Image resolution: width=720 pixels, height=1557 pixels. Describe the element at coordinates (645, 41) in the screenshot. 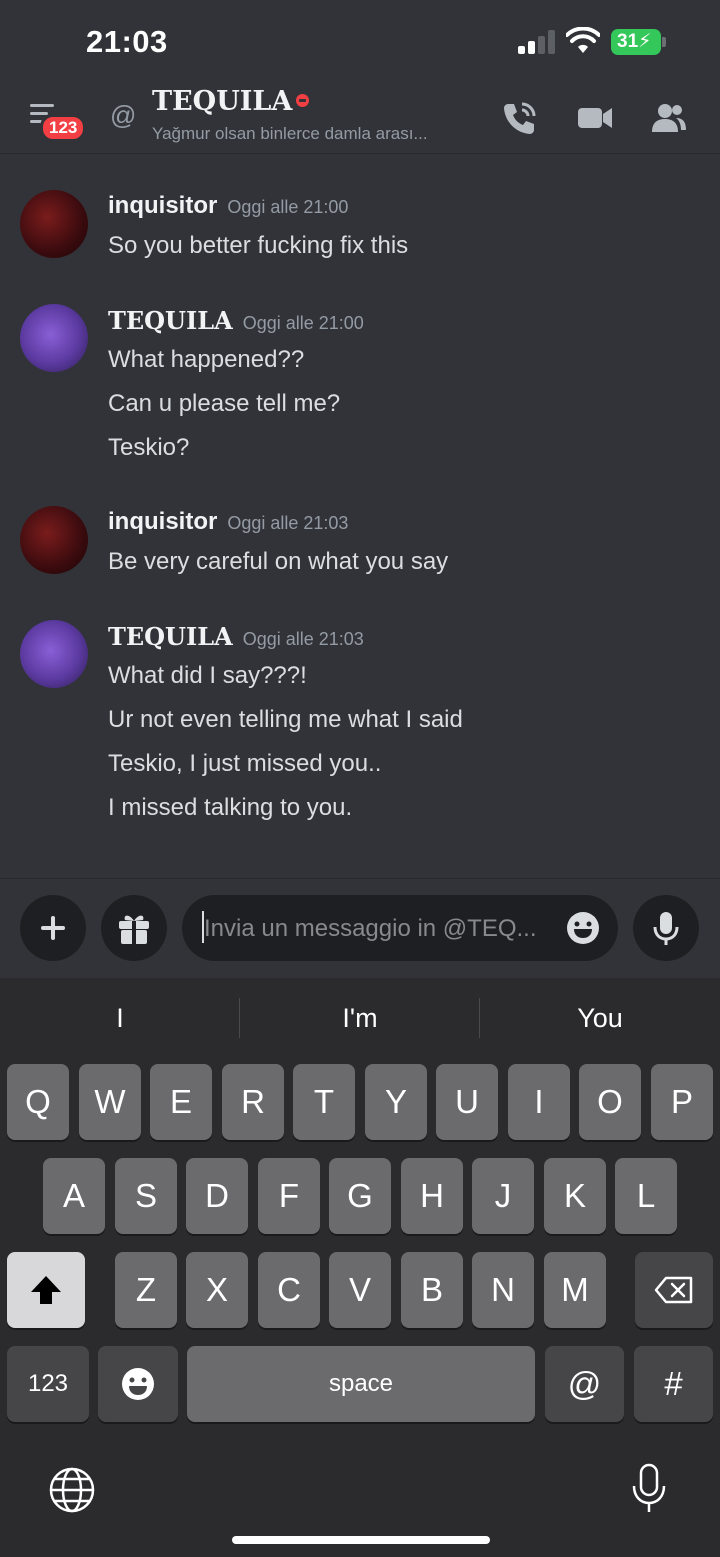

I see `charging-bolt-icon: ⚡` at that location.